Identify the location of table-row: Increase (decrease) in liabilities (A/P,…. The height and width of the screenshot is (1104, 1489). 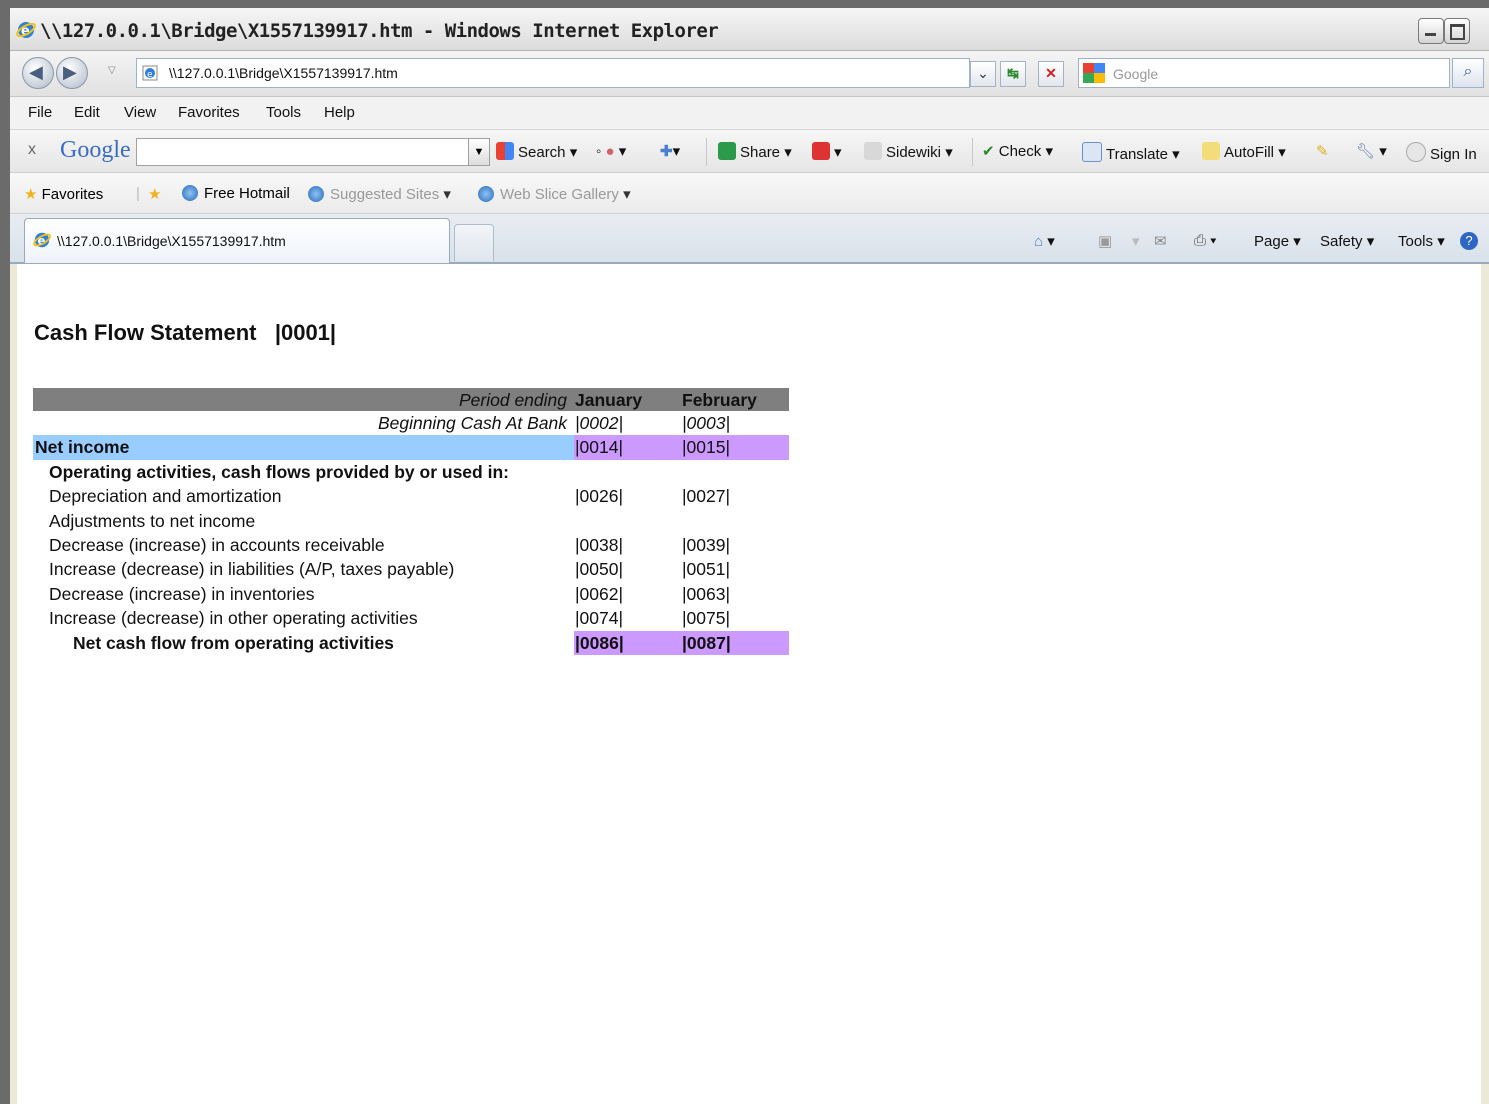
(411, 569).